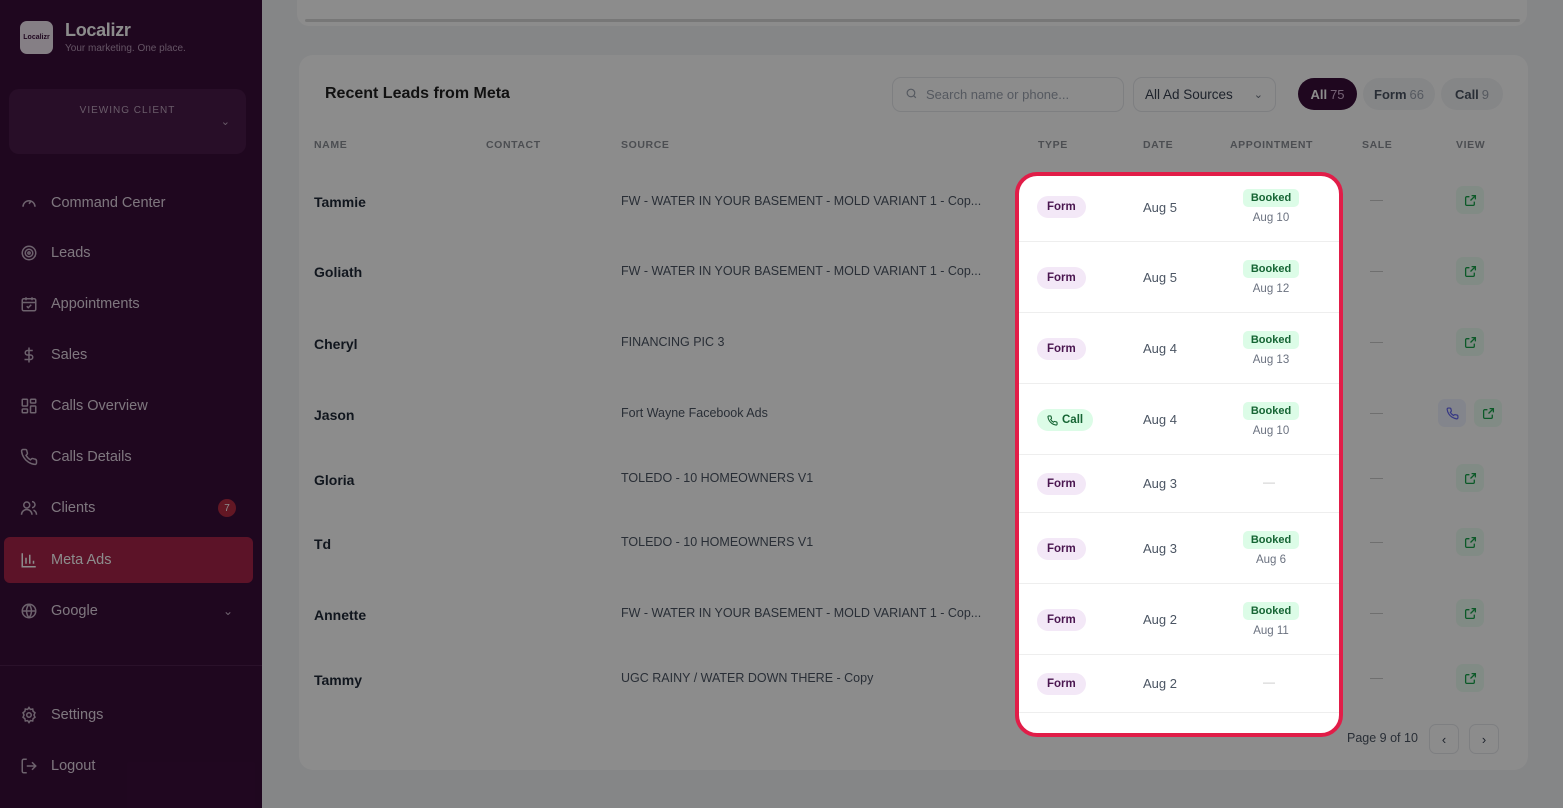 The height and width of the screenshot is (808, 1563). What do you see at coordinates (1271, 631) in the screenshot?
I see `appointment-date: Aug 11` at bounding box center [1271, 631].